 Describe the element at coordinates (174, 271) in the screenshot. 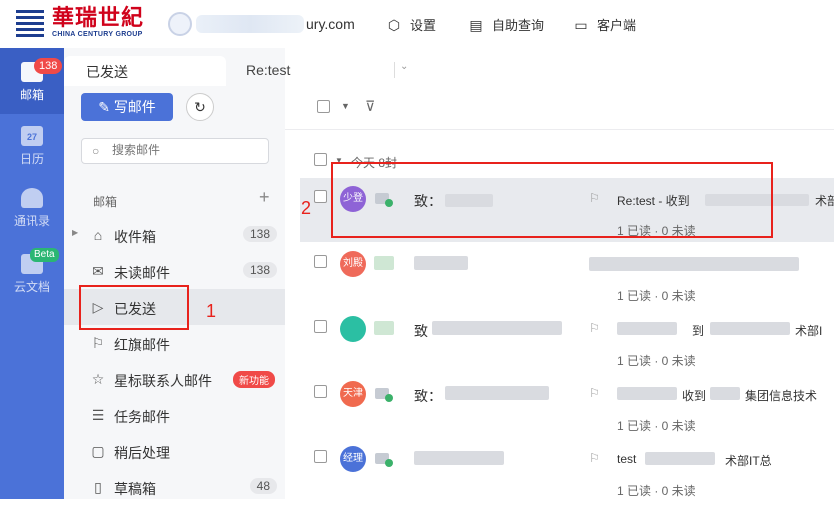

I see `folder-unread: ✉ 未读邮件 138` at that location.